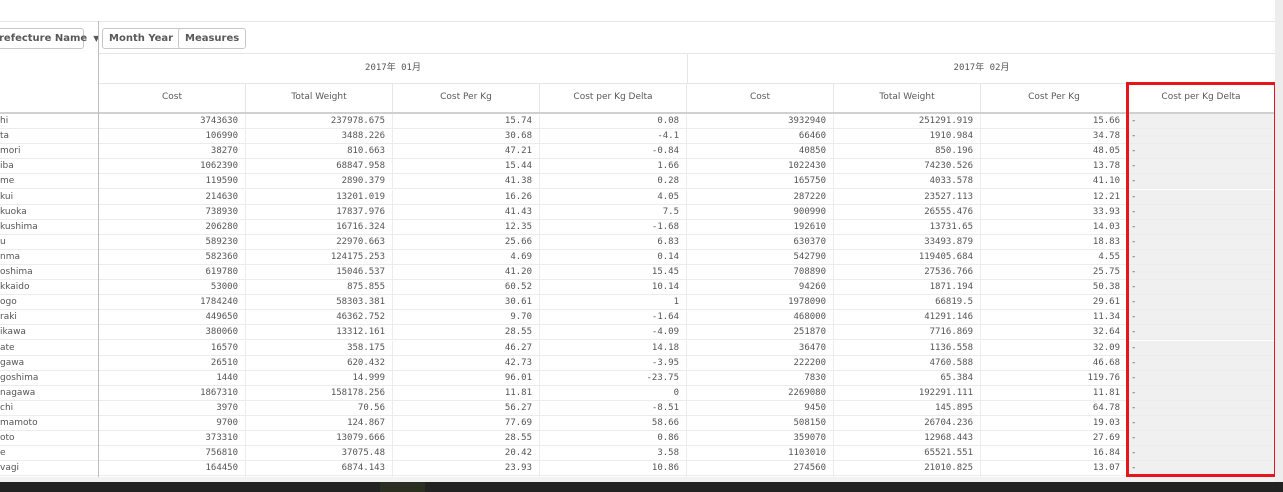 The image size is (1283, 492). Describe the element at coordinates (907, 362) in the screenshot. I see `value-cell: 4760.588` at that location.